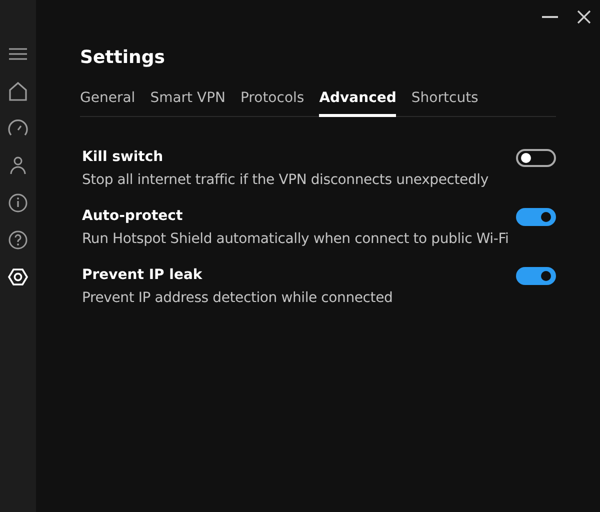 The width and height of the screenshot is (600, 512). What do you see at coordinates (143, 275) in the screenshot?
I see `setting-title: Prevent IP leak` at bounding box center [143, 275].